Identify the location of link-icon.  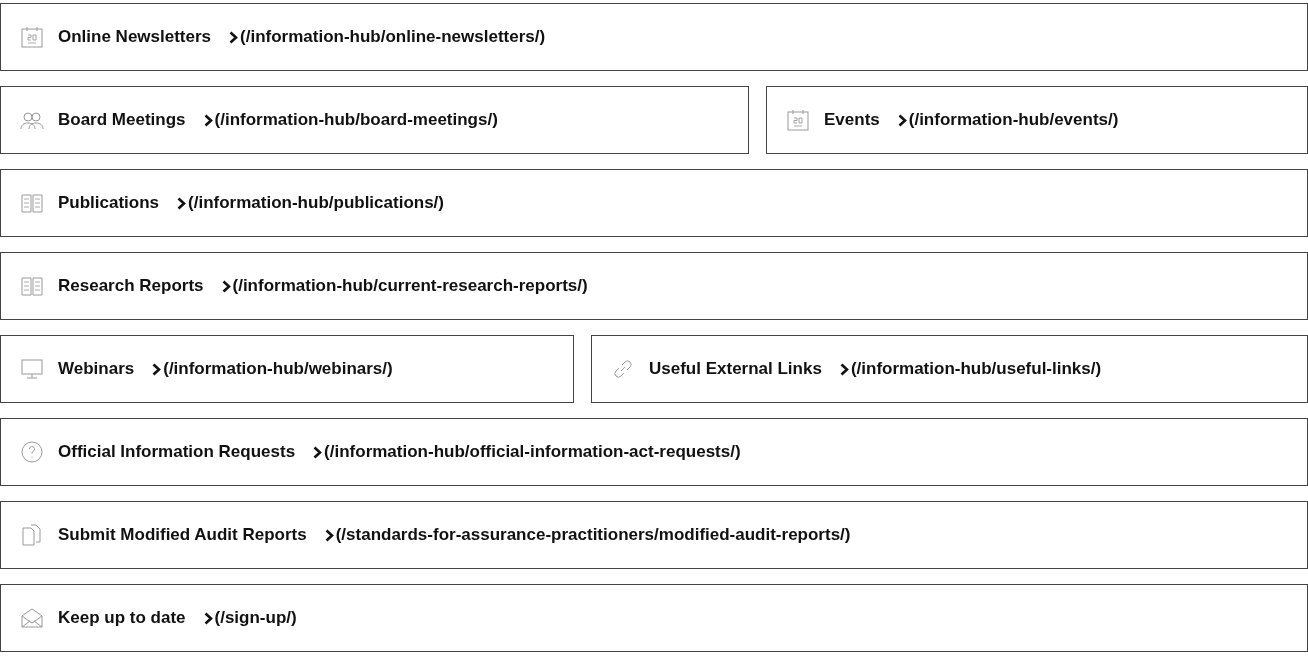
(623, 369).